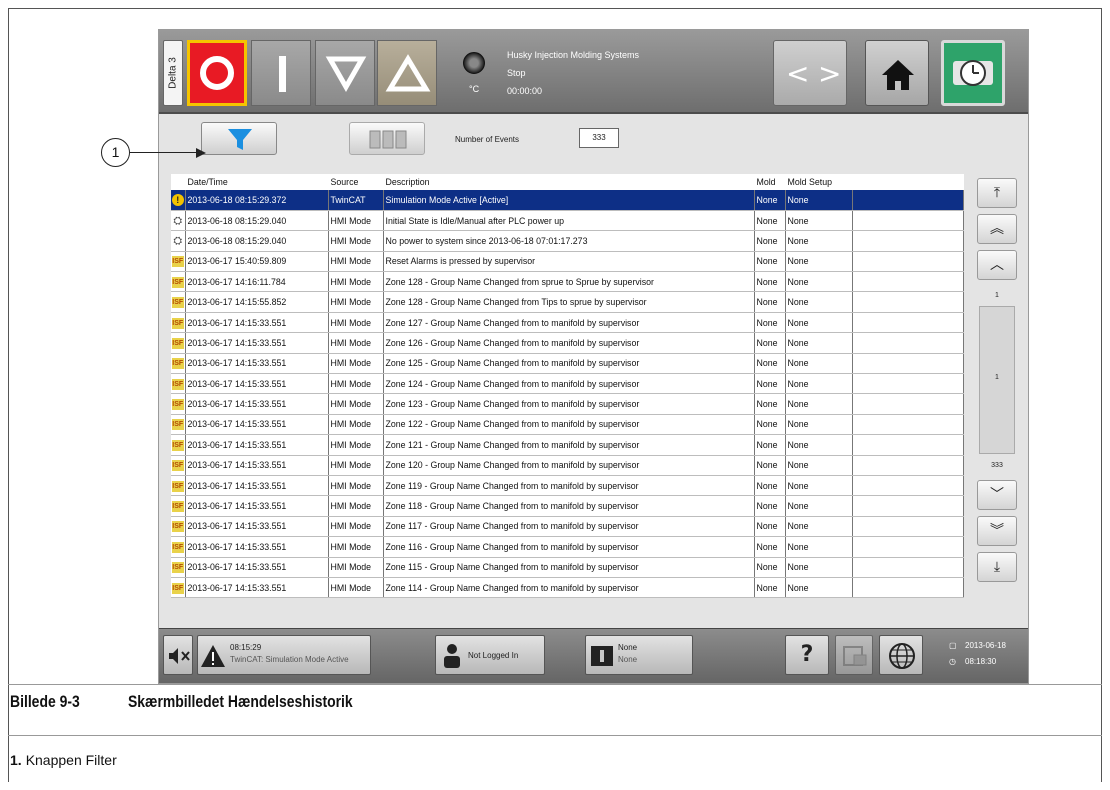 The width and height of the screenshot is (1110, 790). I want to click on first-page-icon: ⤒, so click(997, 193).